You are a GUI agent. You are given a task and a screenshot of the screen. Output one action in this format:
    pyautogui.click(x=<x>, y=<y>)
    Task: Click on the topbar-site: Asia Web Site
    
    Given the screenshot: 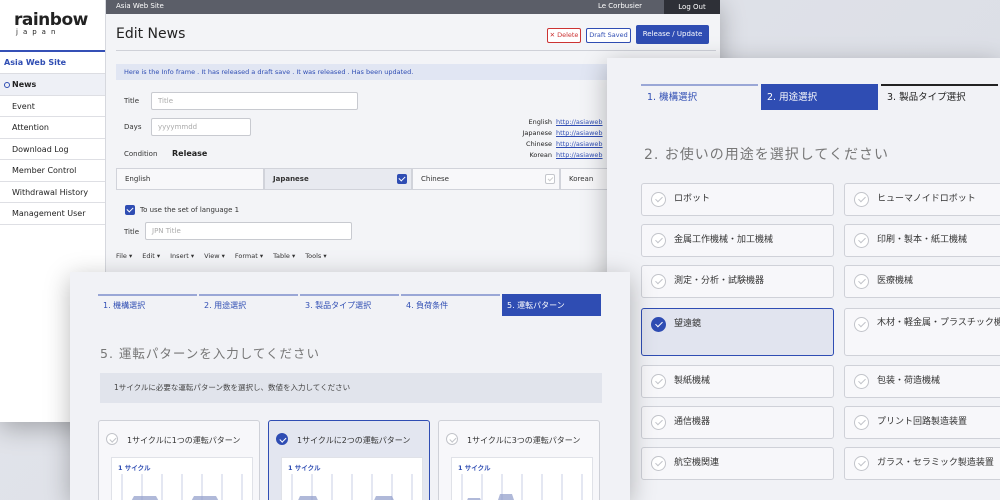 What is the action you would take?
    pyautogui.click(x=140, y=6)
    